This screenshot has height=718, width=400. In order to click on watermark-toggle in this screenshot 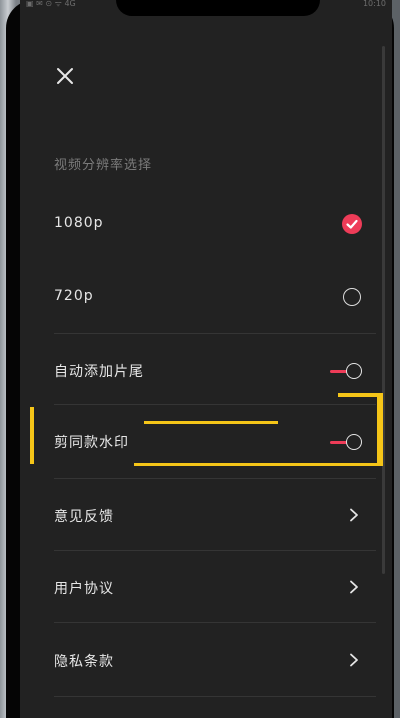, I will do `click(347, 442)`.